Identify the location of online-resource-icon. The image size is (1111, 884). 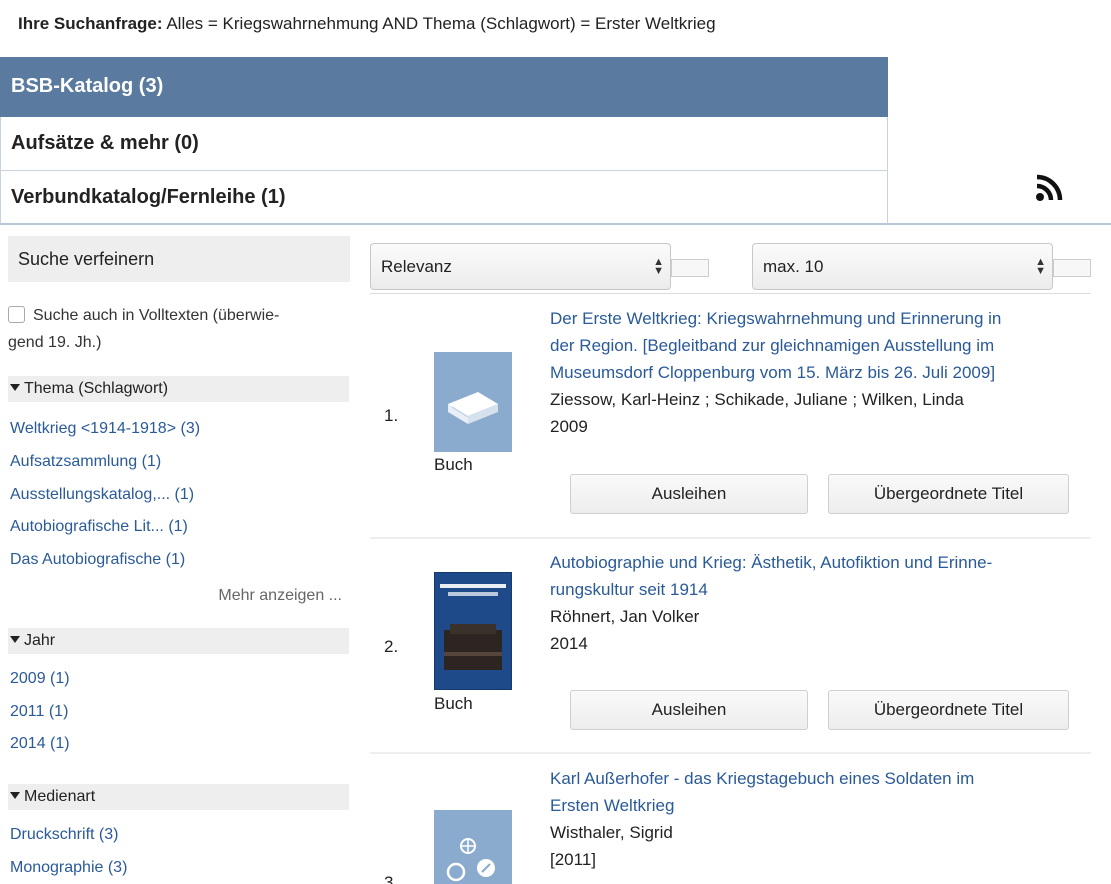
(473, 847).